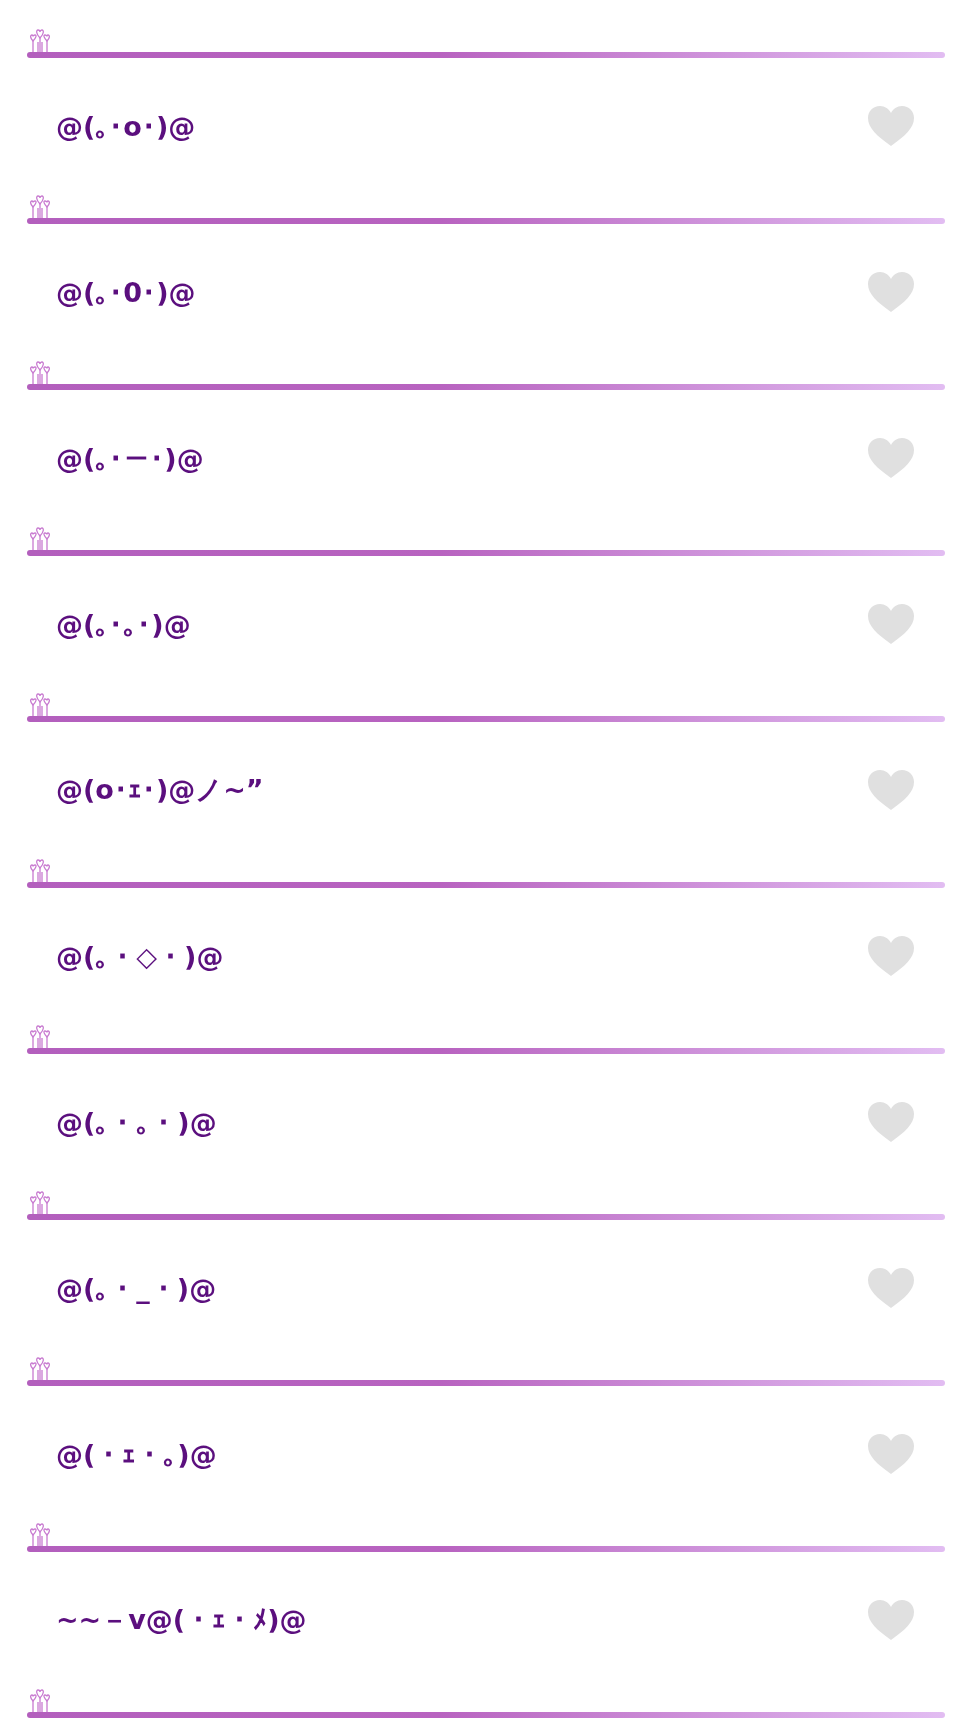 The height and width of the screenshot is (1723, 972). Describe the element at coordinates (123, 624) in the screenshot. I see `emoticon-text: @(｡･｡･)@` at that location.